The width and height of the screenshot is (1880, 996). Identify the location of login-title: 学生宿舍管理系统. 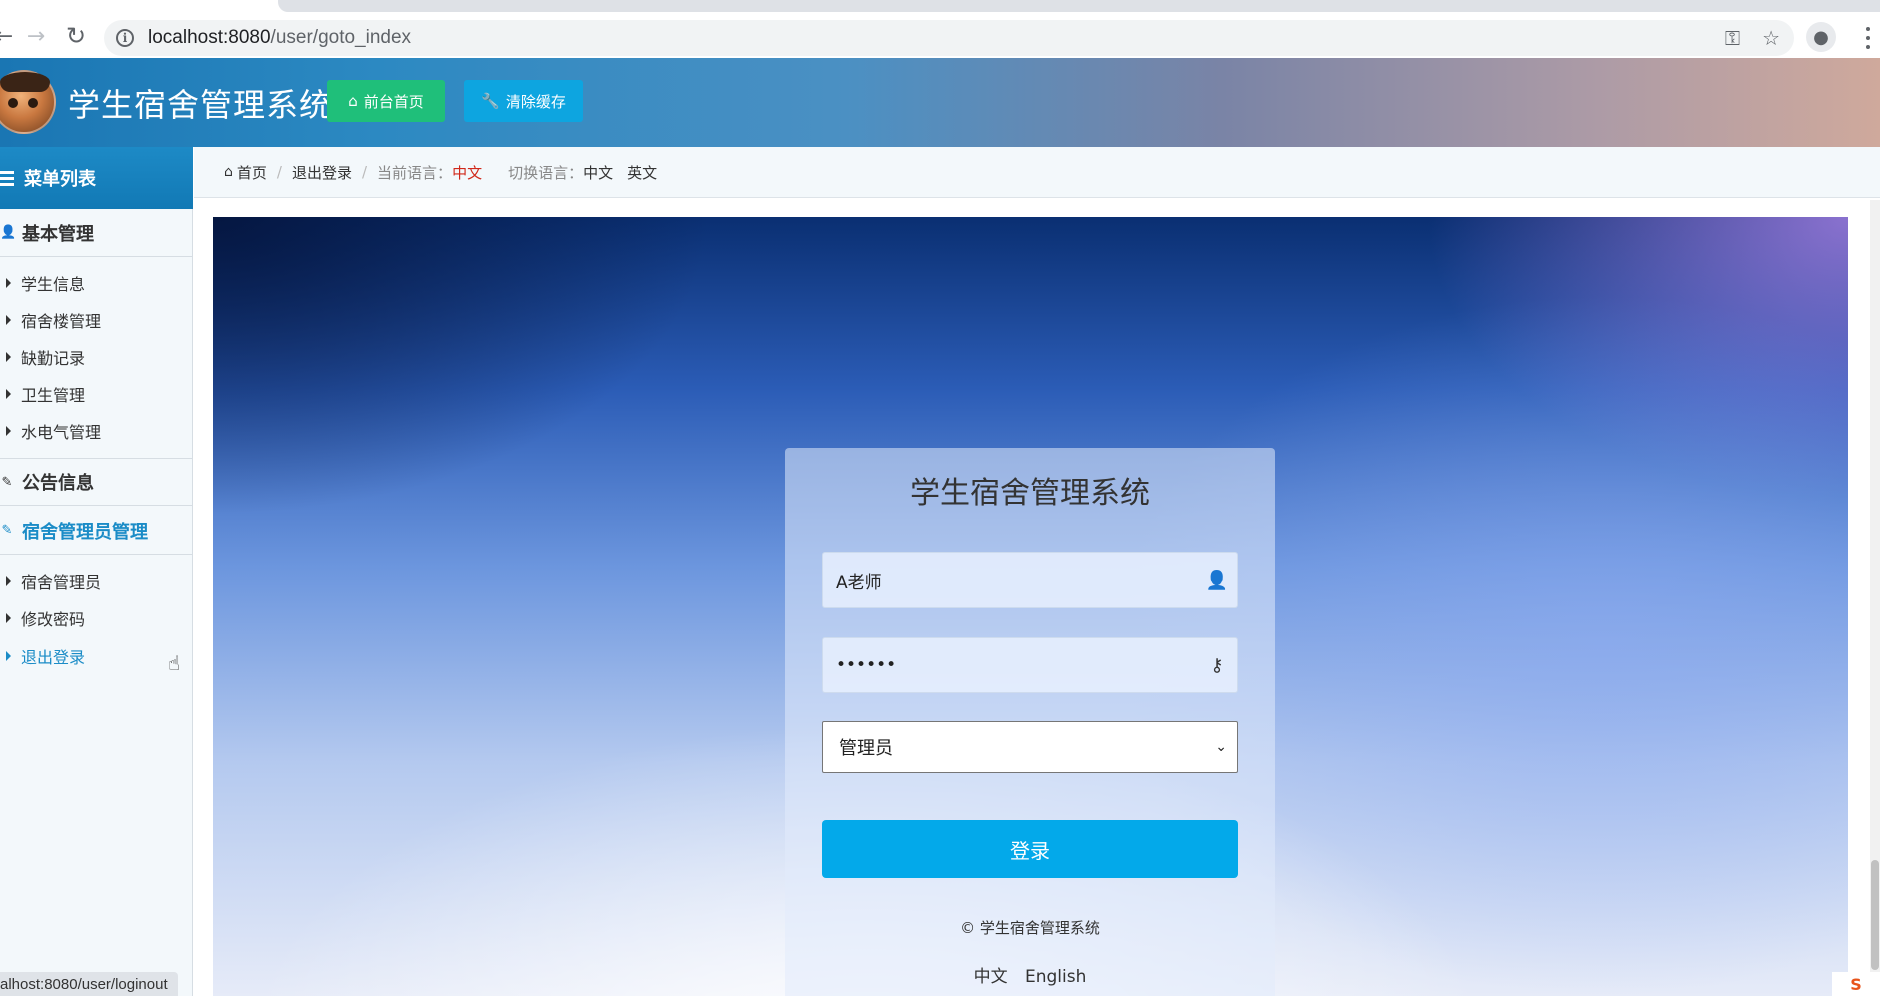
(1030, 493).